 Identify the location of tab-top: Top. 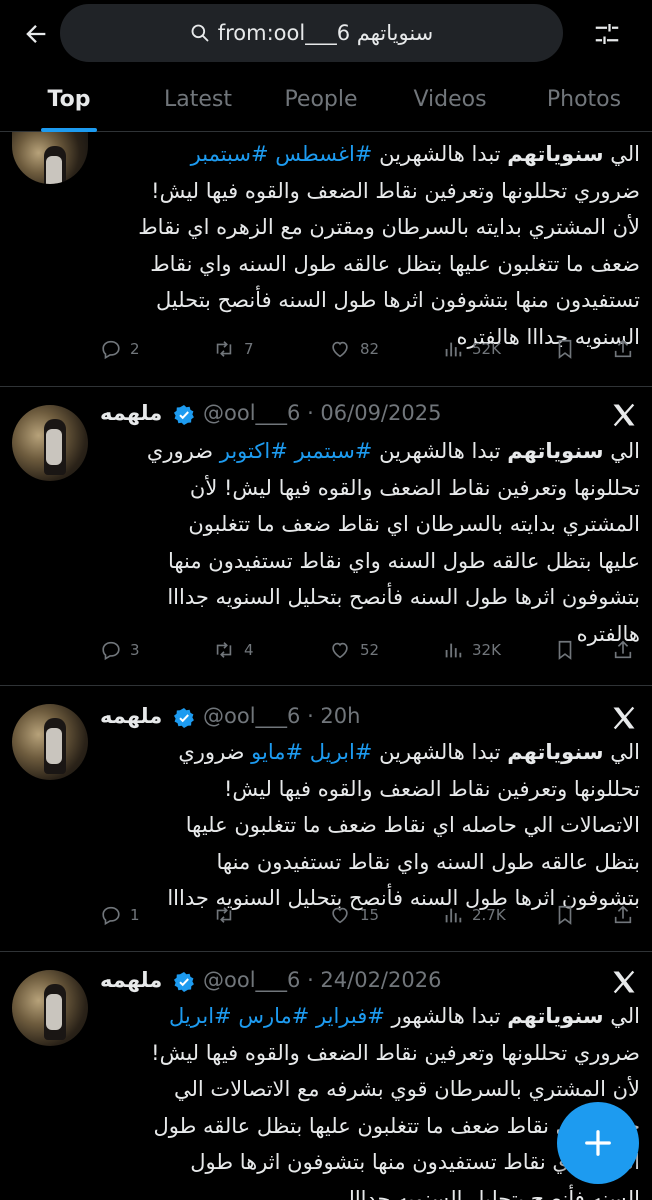
(69, 99).